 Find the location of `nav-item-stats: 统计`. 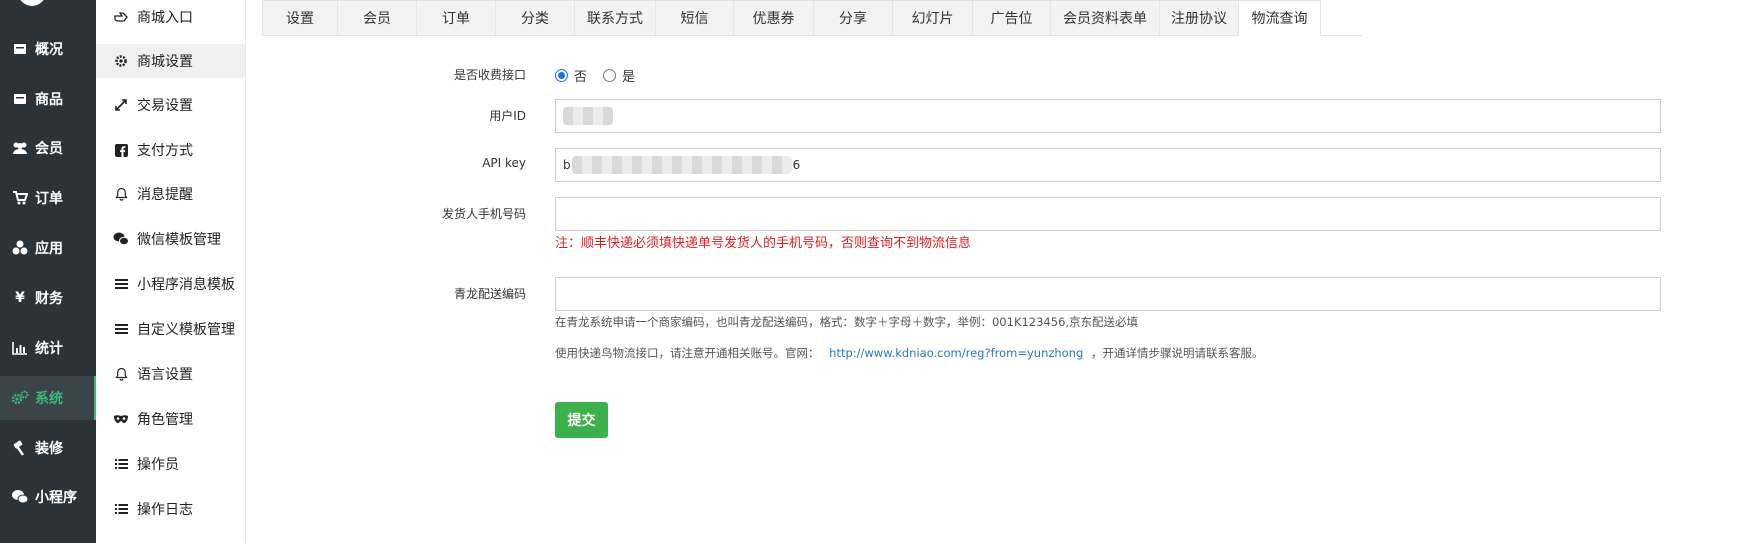

nav-item-stats: 统计 is located at coordinates (48, 348).